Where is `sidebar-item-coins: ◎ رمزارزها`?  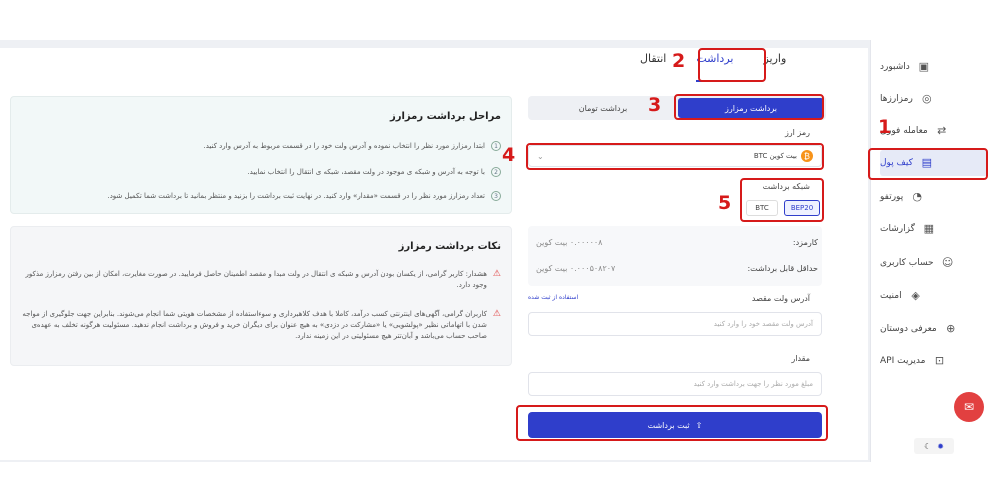
sidebar-item-coins: ◎ رمزارزها is located at coordinates (934, 99).